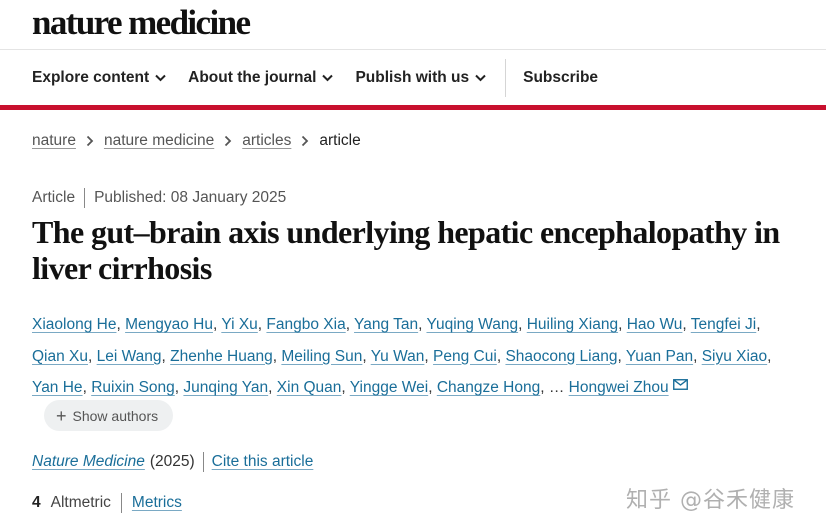 The width and height of the screenshot is (826, 530). What do you see at coordinates (619, 387) in the screenshot?
I see `author-link: Hongwei Zhou` at bounding box center [619, 387].